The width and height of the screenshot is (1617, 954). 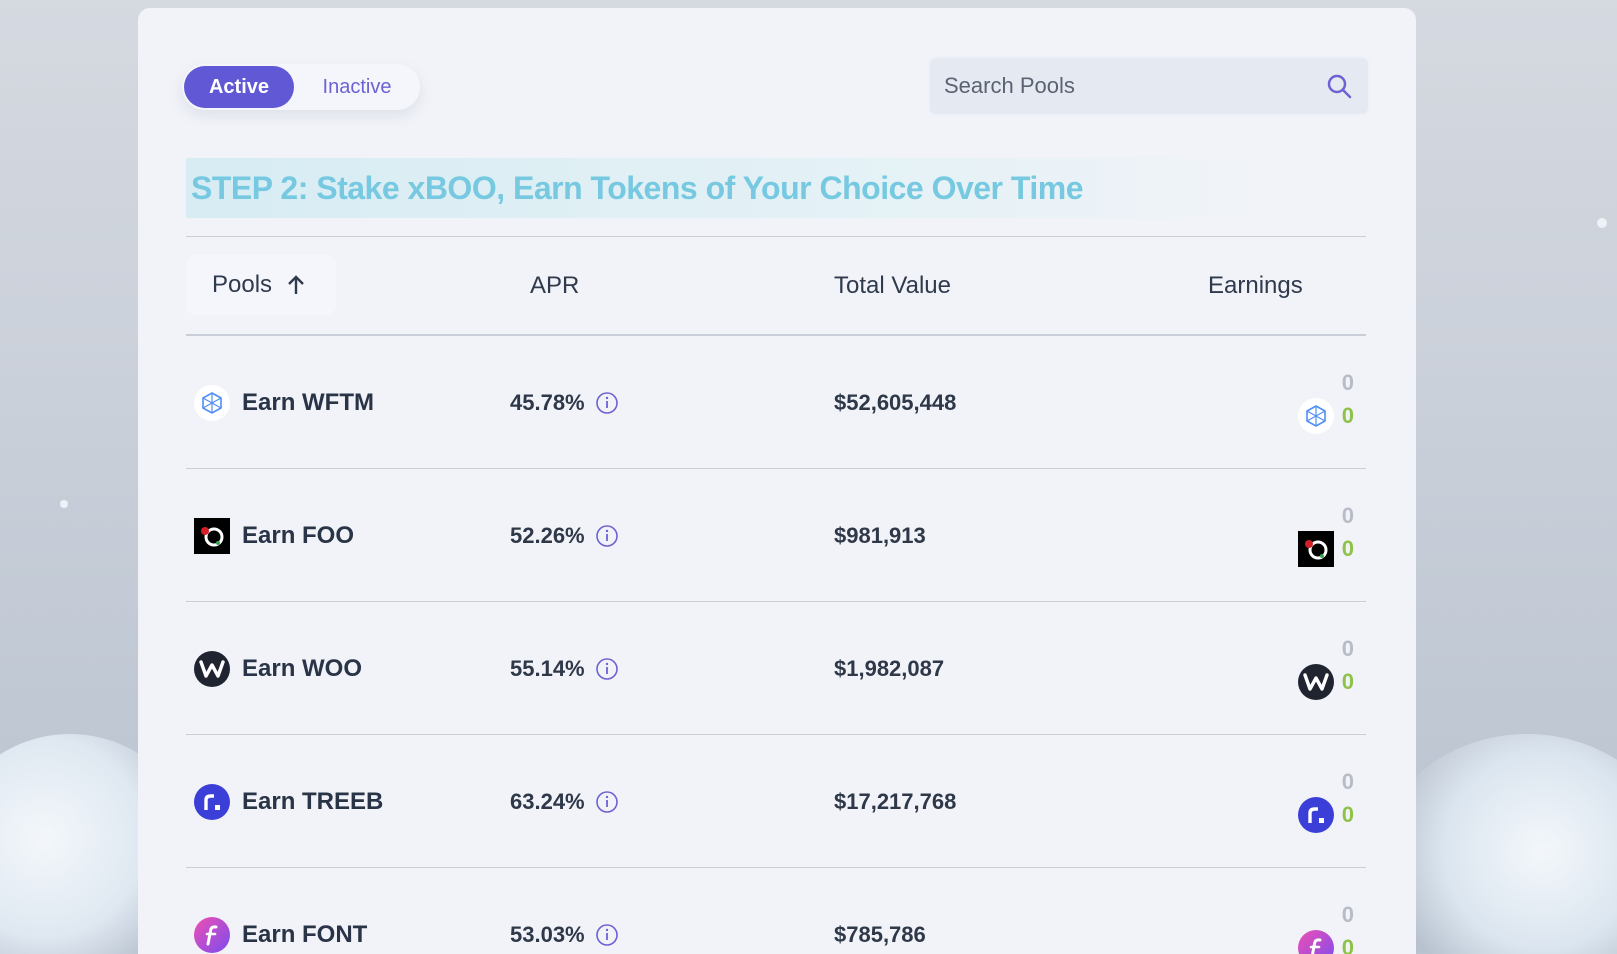 What do you see at coordinates (1339, 86) in the screenshot?
I see `search-icon` at bounding box center [1339, 86].